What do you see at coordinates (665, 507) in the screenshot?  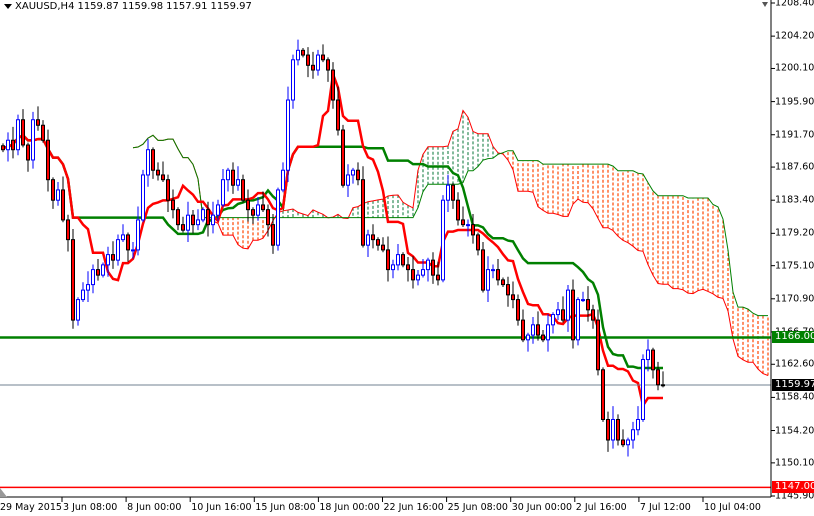 I see `time-label: 7 Jul 12:00` at bounding box center [665, 507].